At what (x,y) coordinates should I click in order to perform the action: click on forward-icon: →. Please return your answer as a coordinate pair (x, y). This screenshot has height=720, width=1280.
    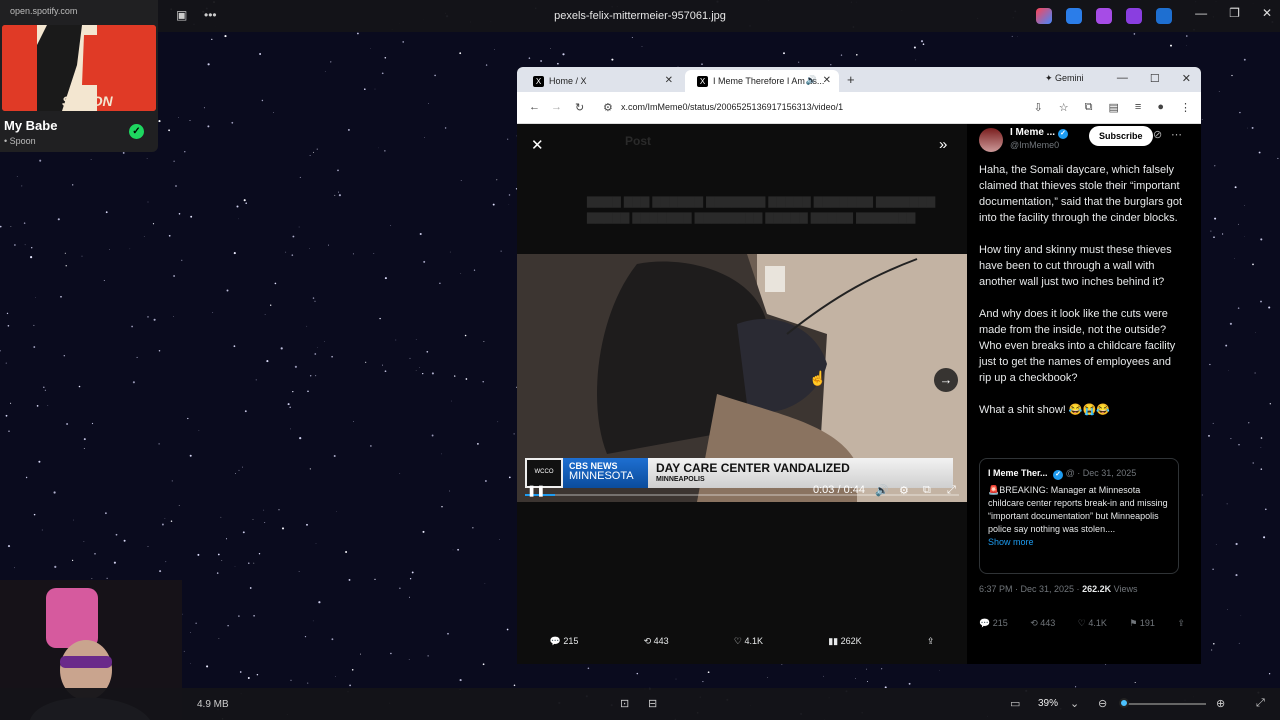
    Looking at the image, I should click on (556, 107).